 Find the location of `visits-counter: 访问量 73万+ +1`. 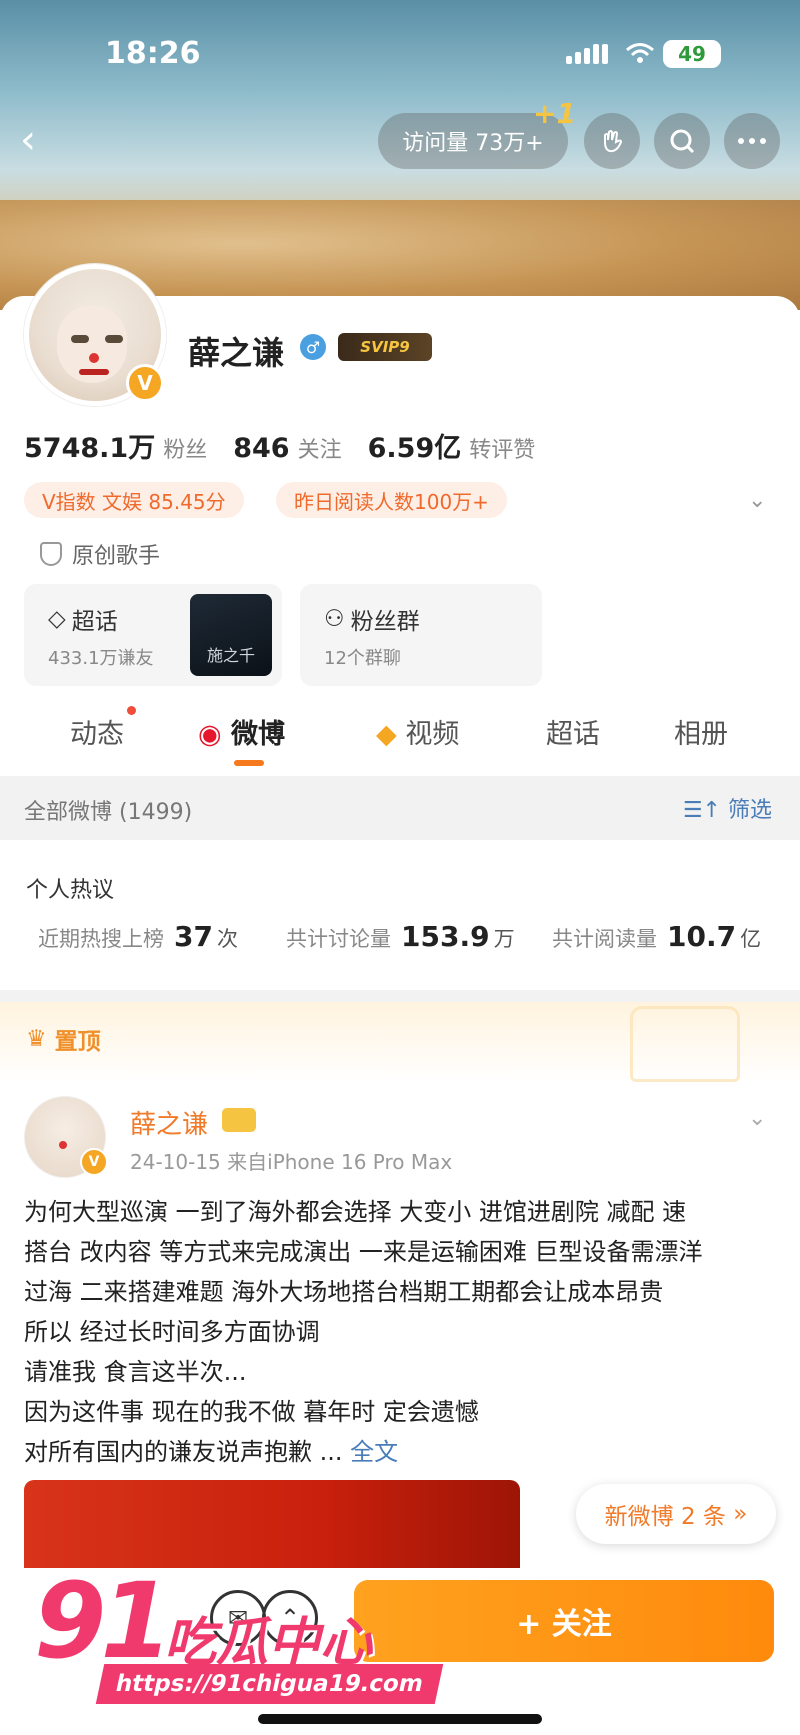

visits-counter: 访问量 73万+ +1 is located at coordinates (477, 133).